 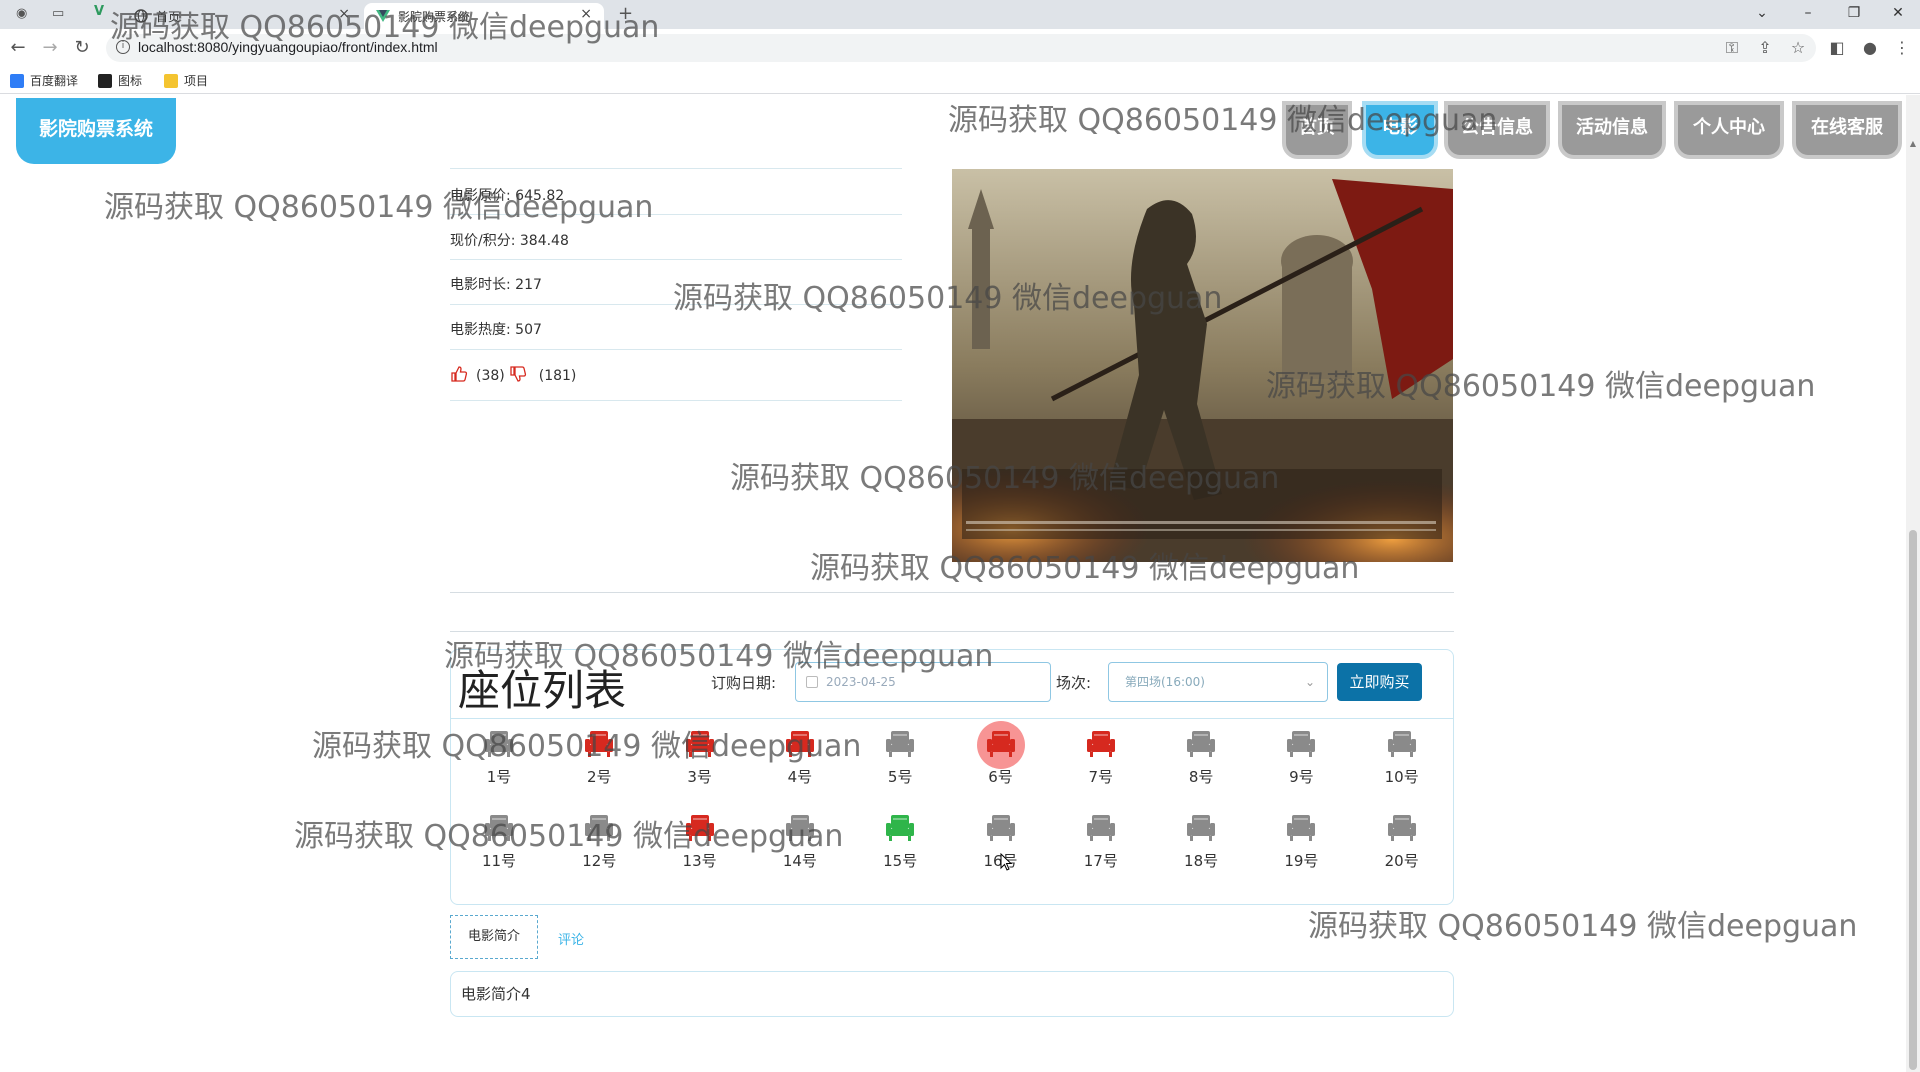 What do you see at coordinates (1001, 754) in the screenshot?
I see `seat-sold: 6号` at bounding box center [1001, 754].